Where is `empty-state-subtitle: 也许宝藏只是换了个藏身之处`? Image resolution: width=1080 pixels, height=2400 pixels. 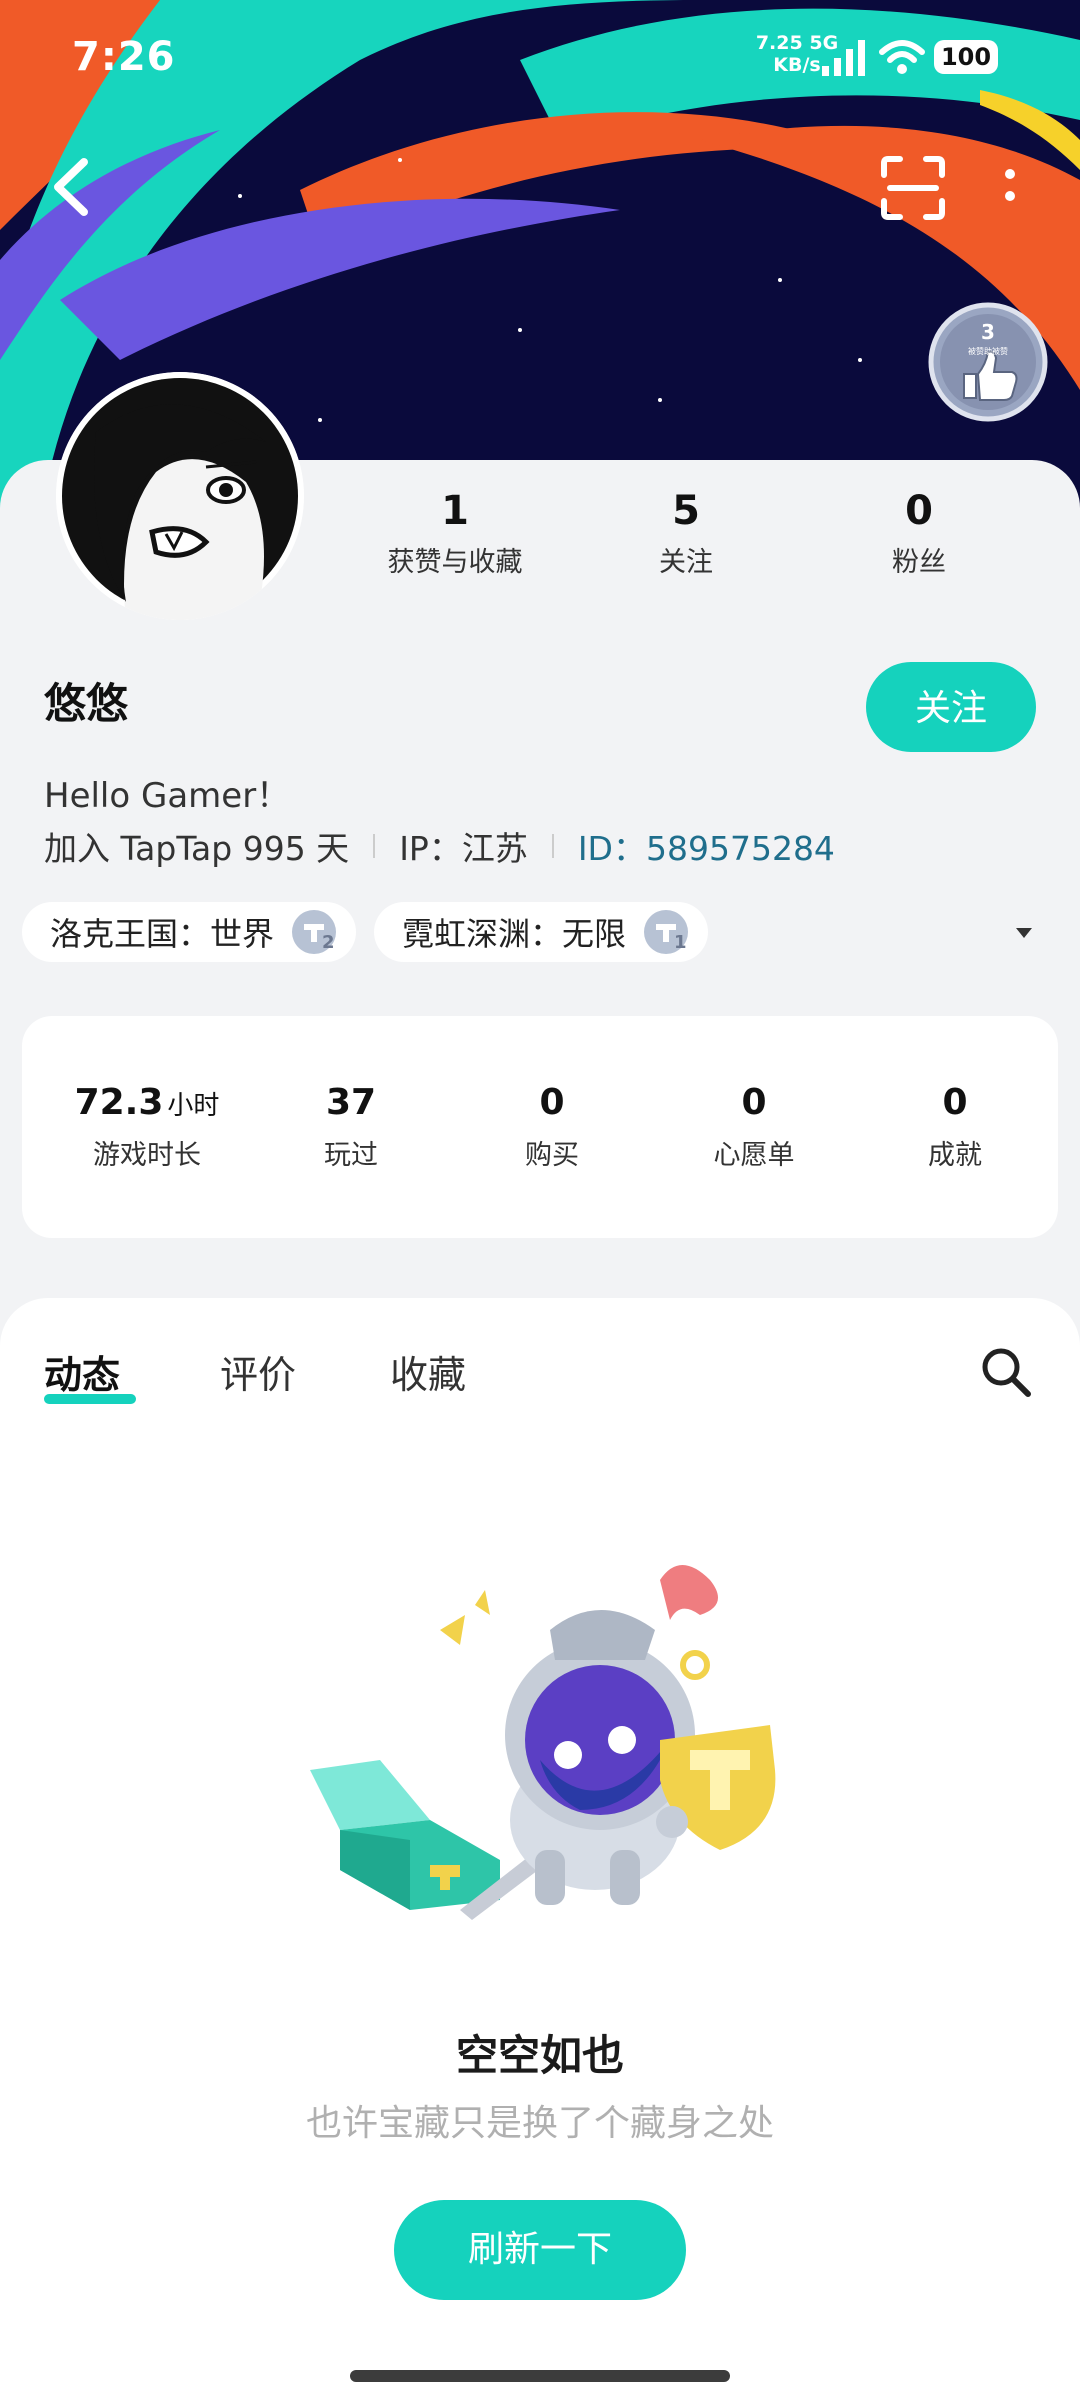
empty-state-subtitle: 也许宝藏只是换了个藏身之处 is located at coordinates (539, 2123).